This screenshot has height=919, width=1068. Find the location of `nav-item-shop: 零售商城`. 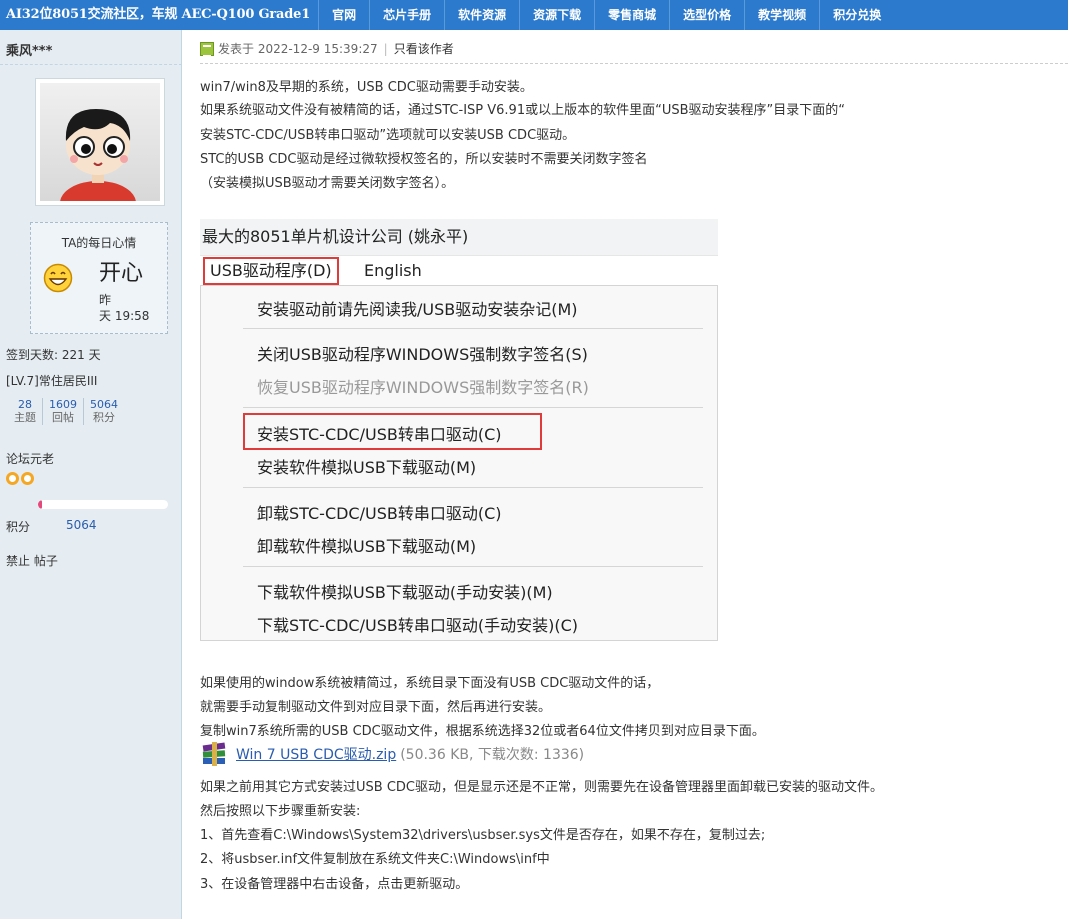

nav-item-shop: 零售商城 is located at coordinates (631, 15).